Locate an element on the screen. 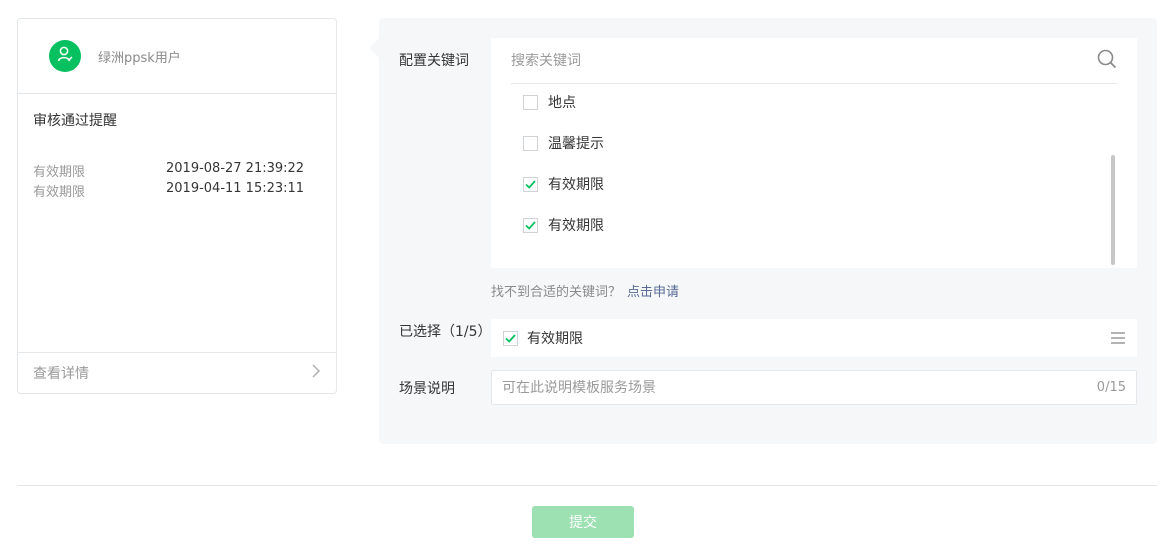  field-value: 2019-04-11 15:23:11 is located at coordinates (235, 188).